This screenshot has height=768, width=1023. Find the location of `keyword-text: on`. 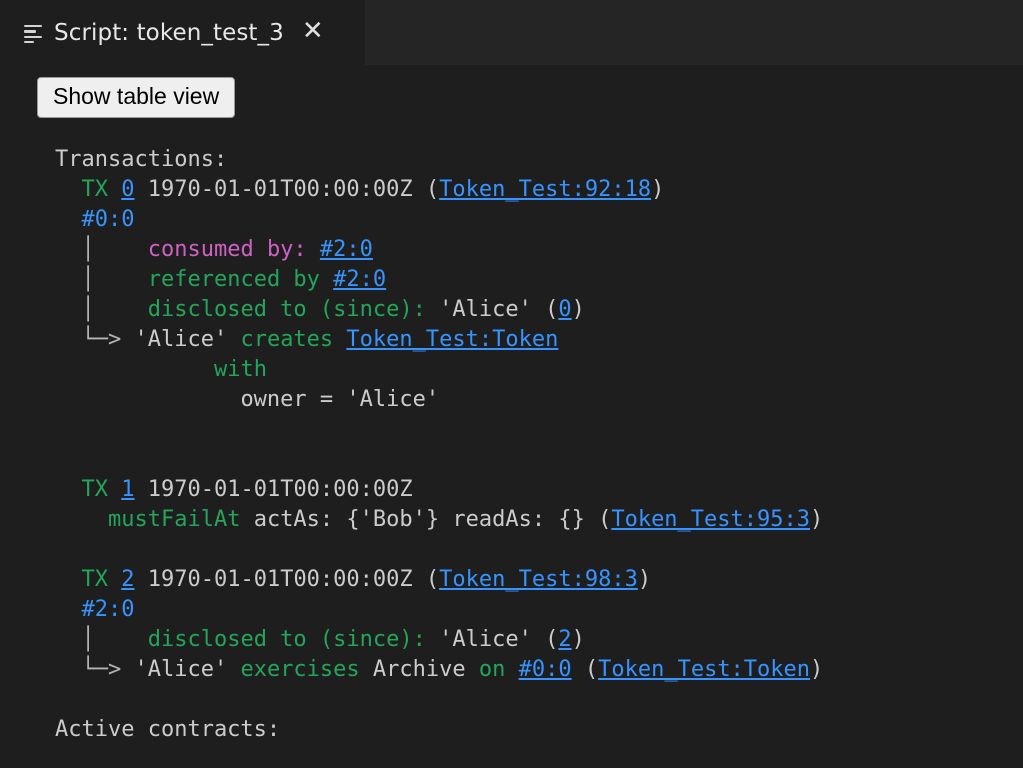

keyword-text: on is located at coordinates (498, 670).